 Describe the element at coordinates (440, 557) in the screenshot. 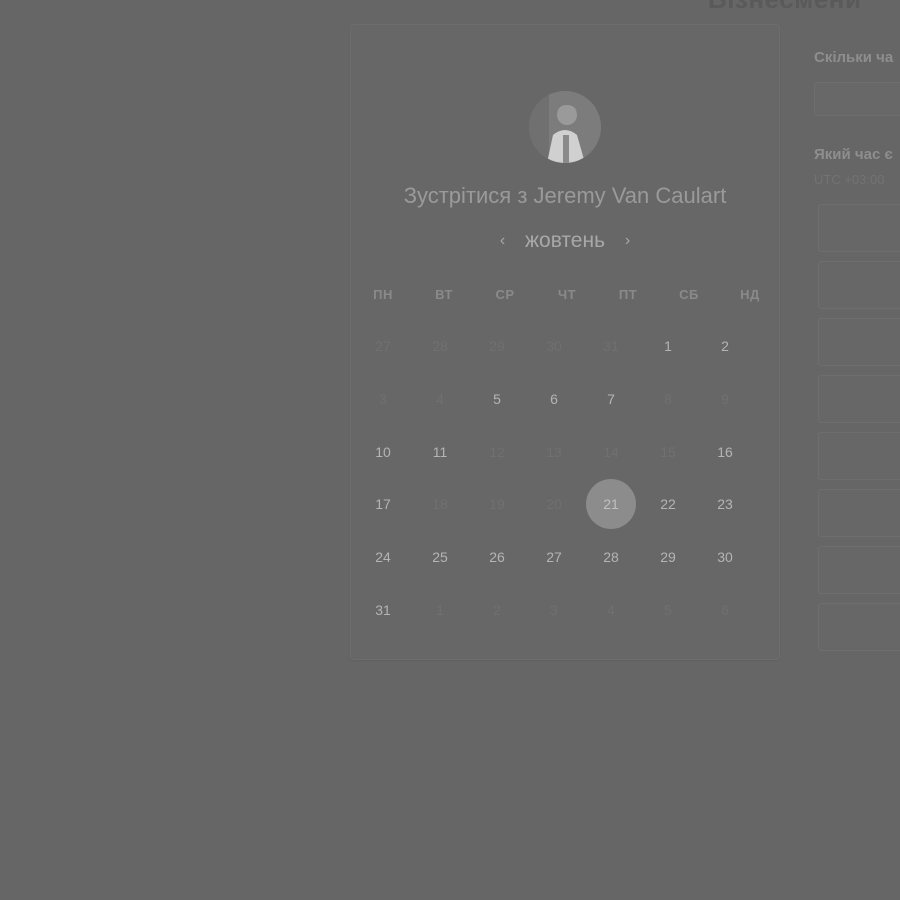

I see `calendar-day: 25` at that location.